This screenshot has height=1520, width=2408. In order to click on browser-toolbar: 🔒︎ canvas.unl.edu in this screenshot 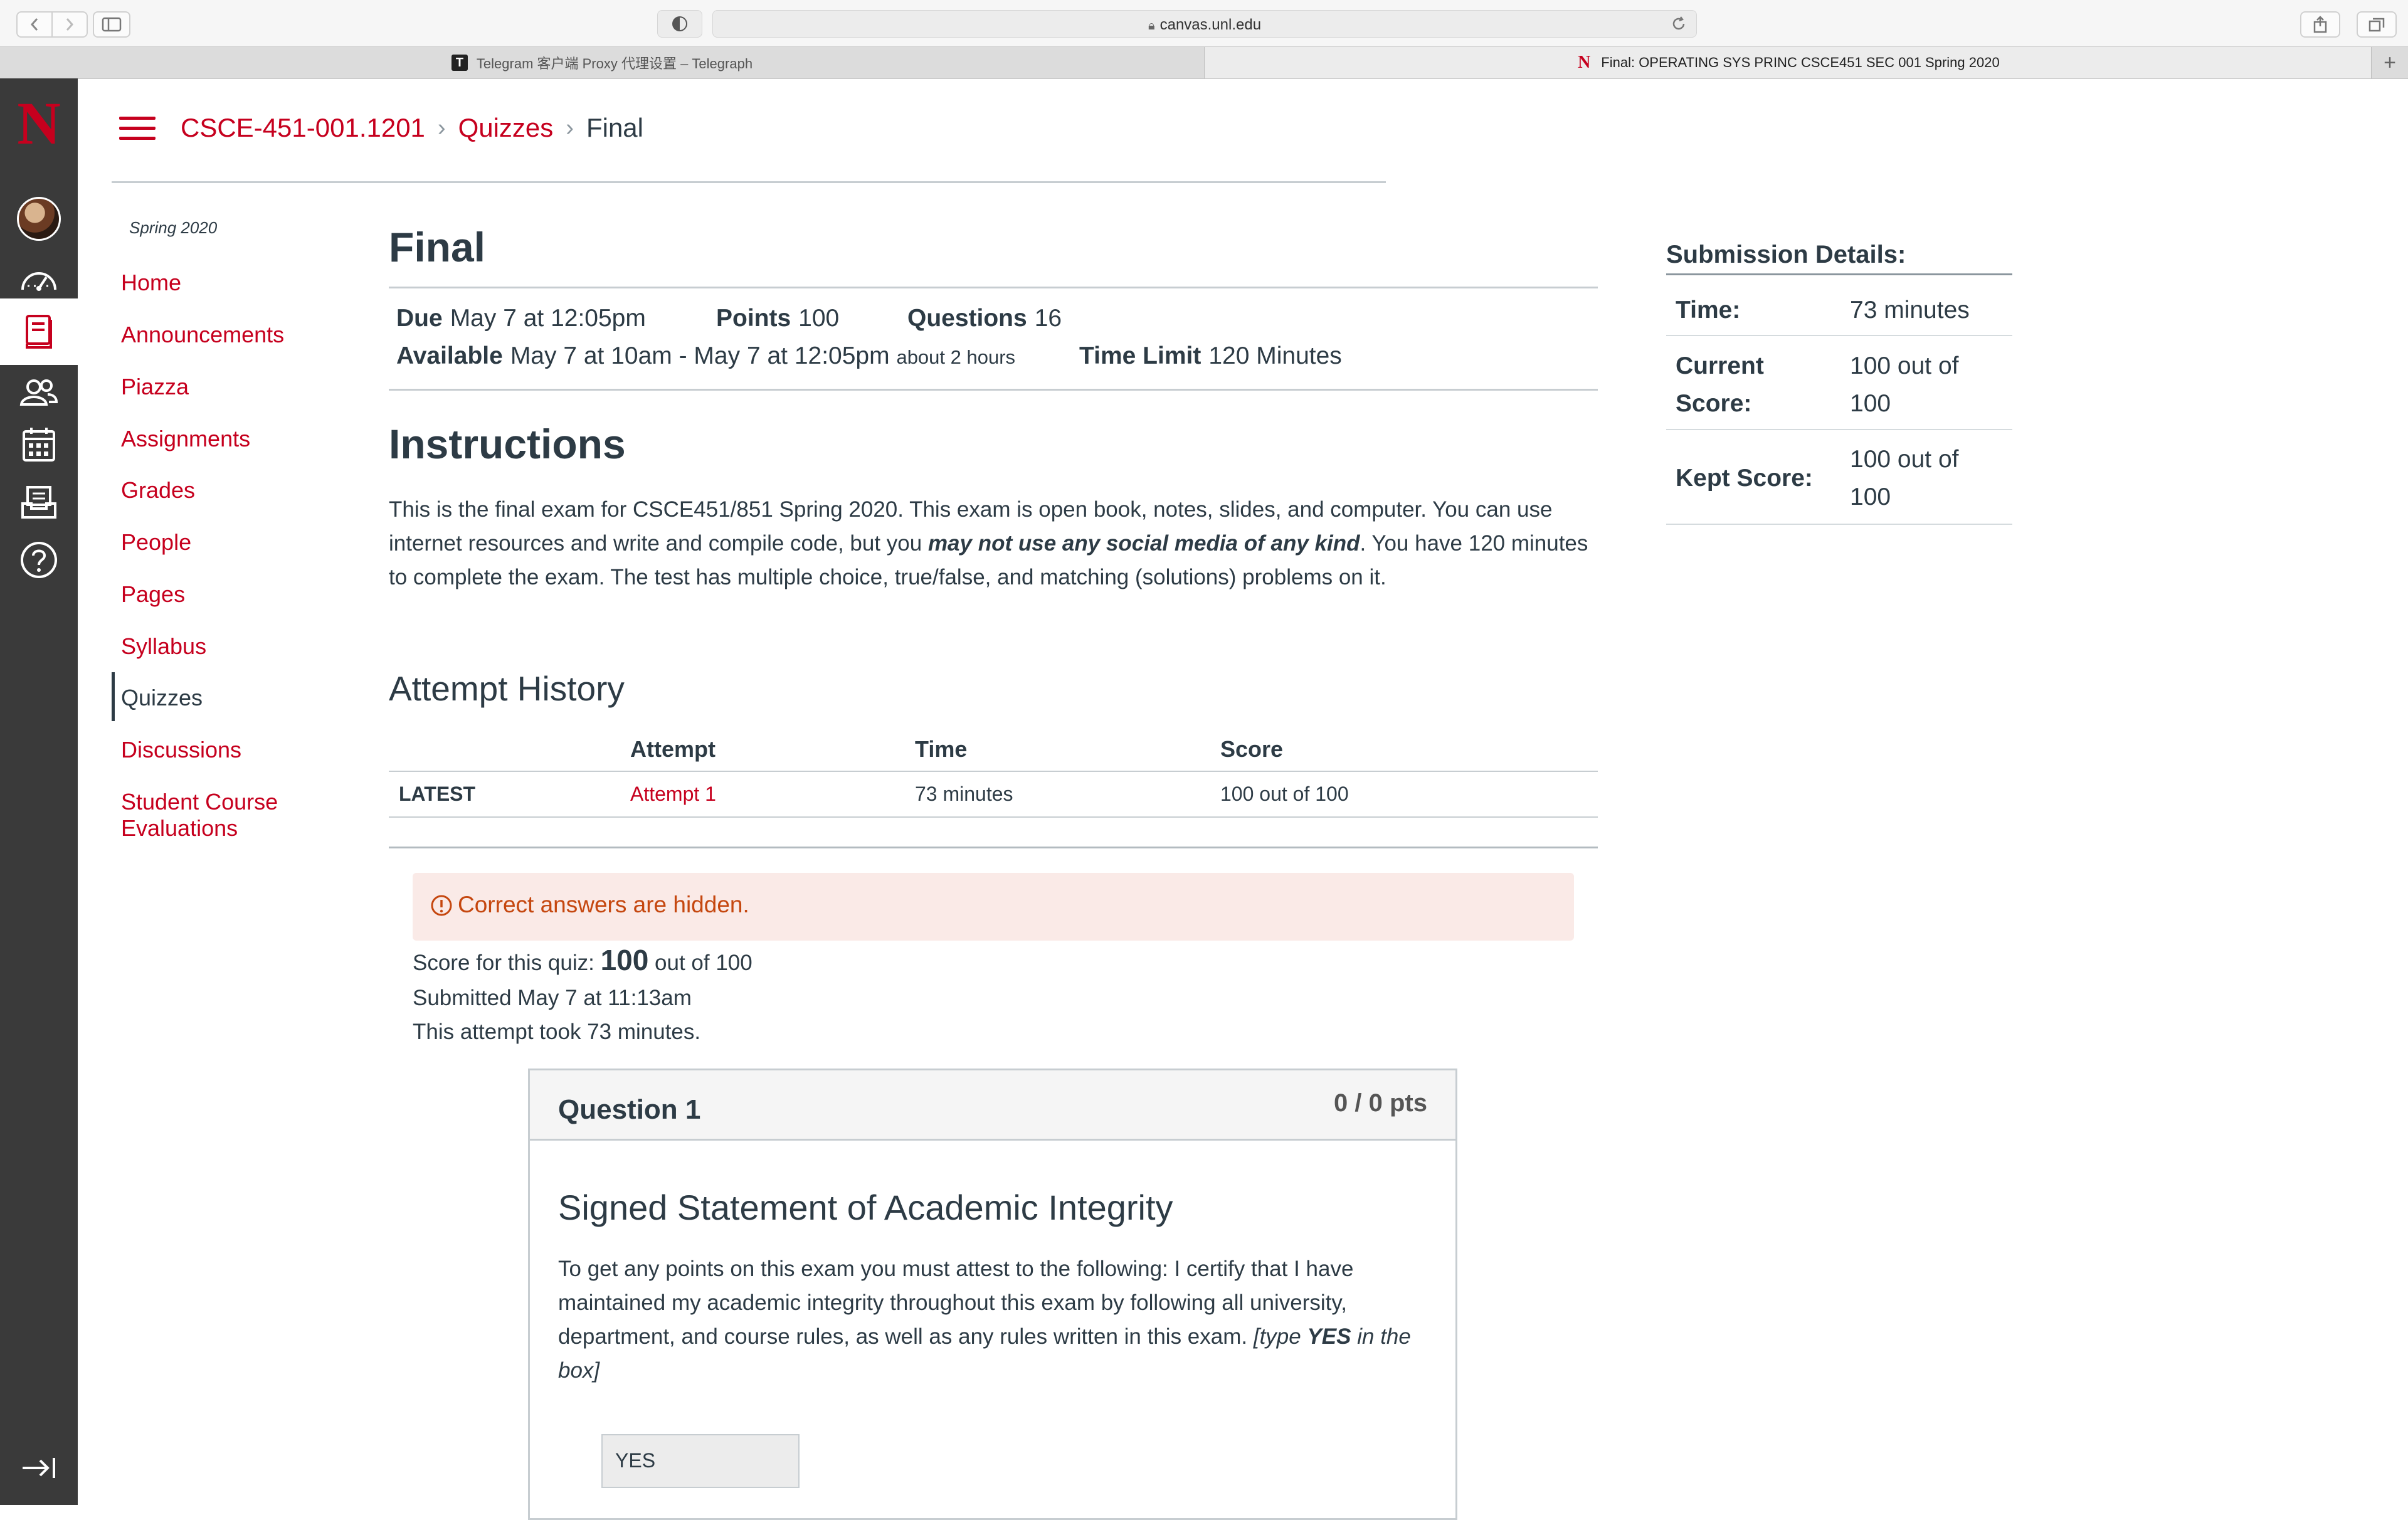, I will do `click(1204, 23)`.